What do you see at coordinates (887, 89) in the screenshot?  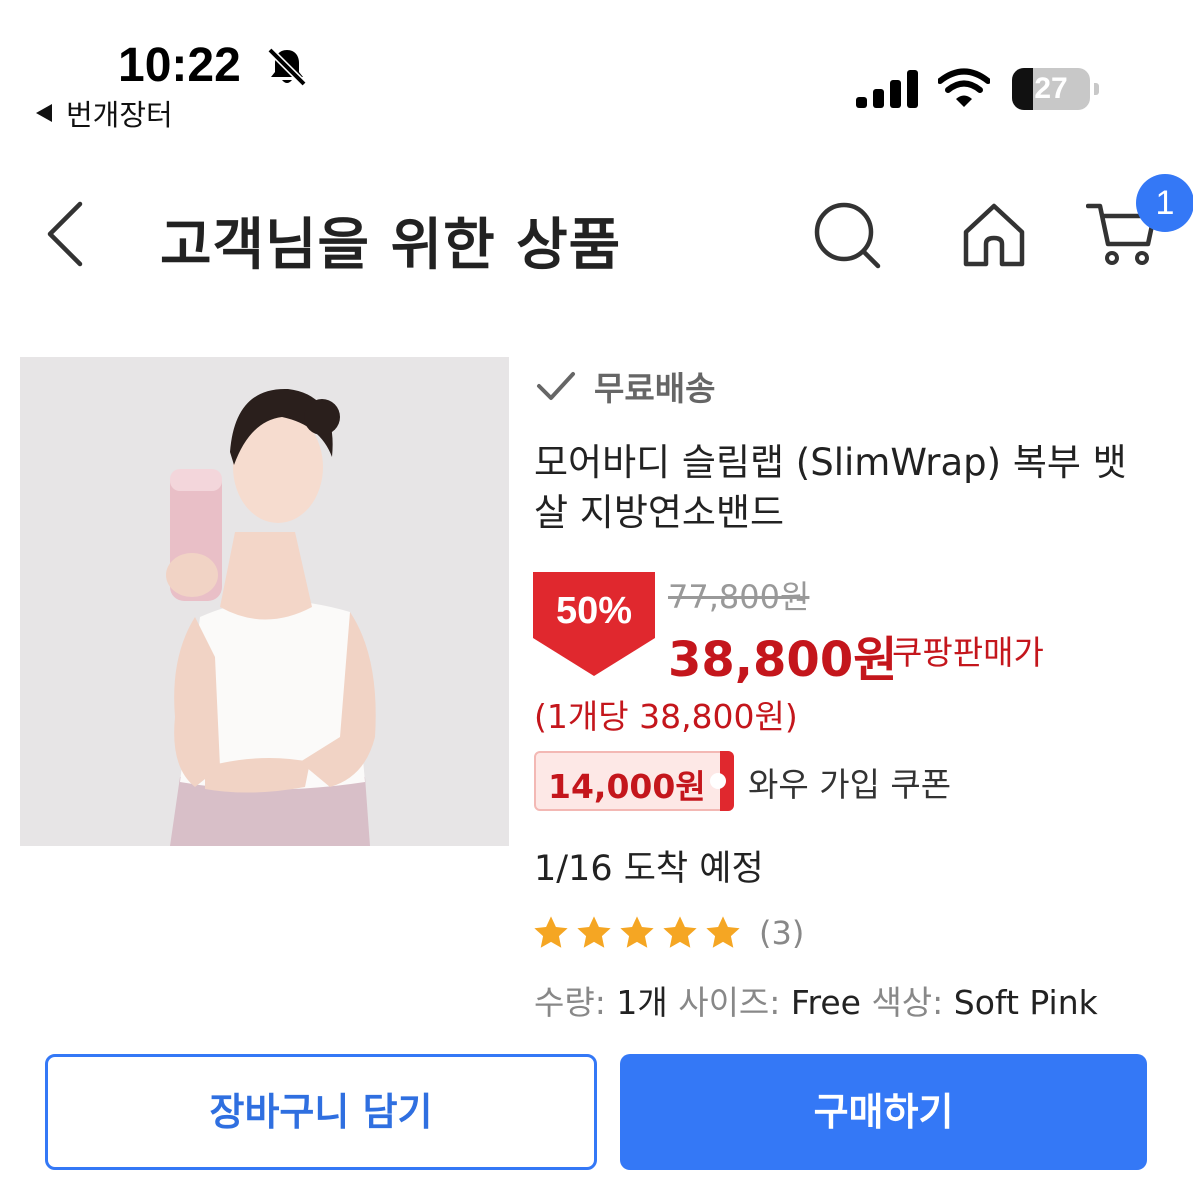 I see `cellular-signal-icon` at bounding box center [887, 89].